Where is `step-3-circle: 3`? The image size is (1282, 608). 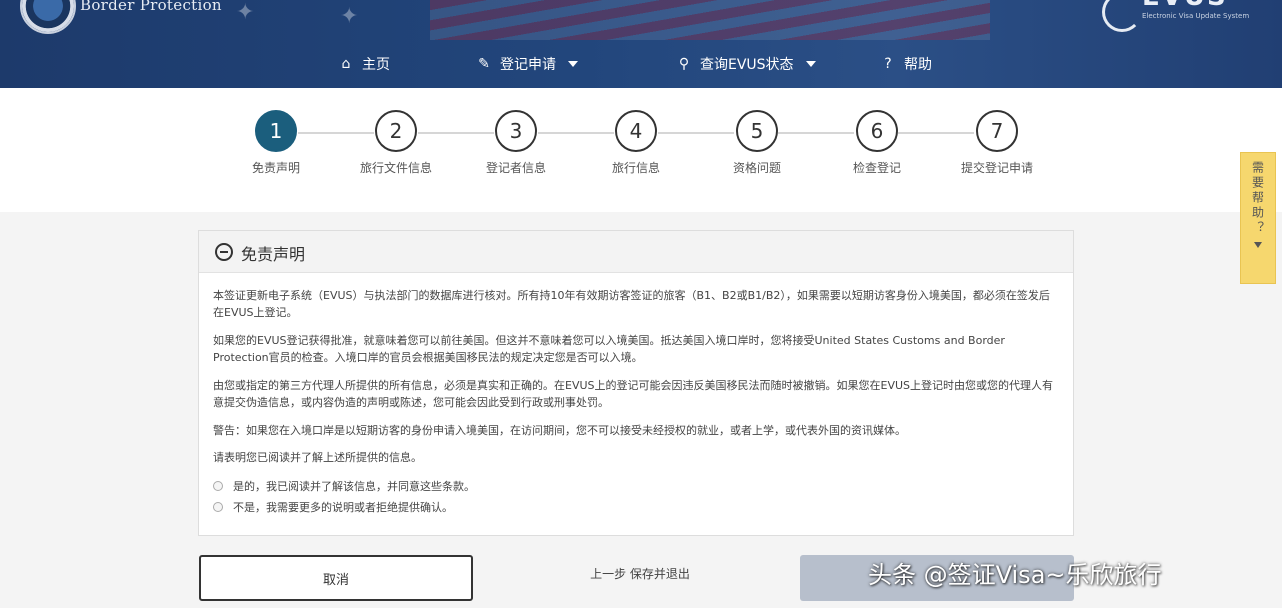
step-3-circle: 3 is located at coordinates (516, 131).